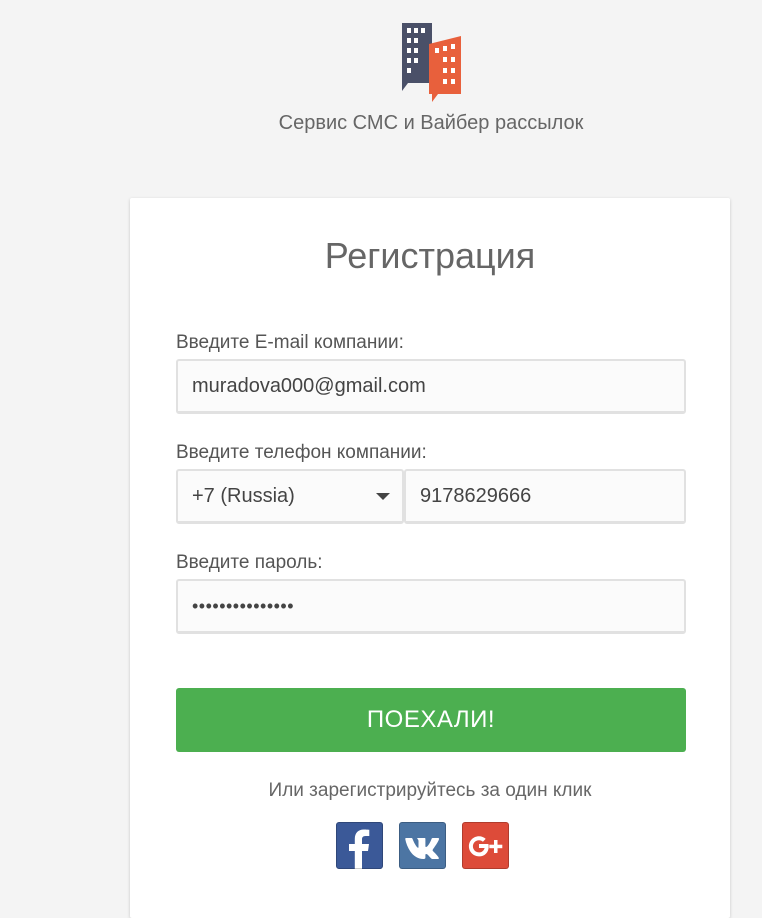 This screenshot has height=918, width=762. What do you see at coordinates (485, 845) in the screenshot?
I see `google-plus-button` at bounding box center [485, 845].